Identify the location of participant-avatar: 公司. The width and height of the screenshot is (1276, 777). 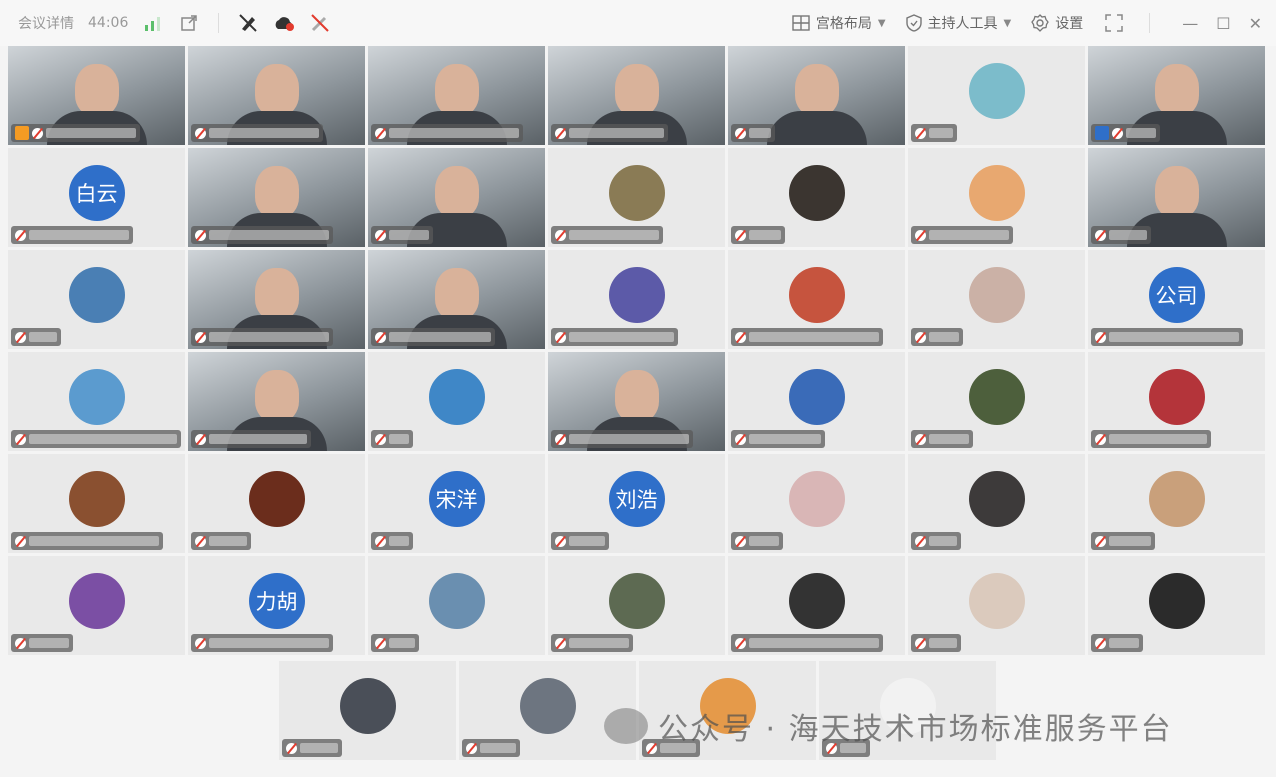
(1176, 294).